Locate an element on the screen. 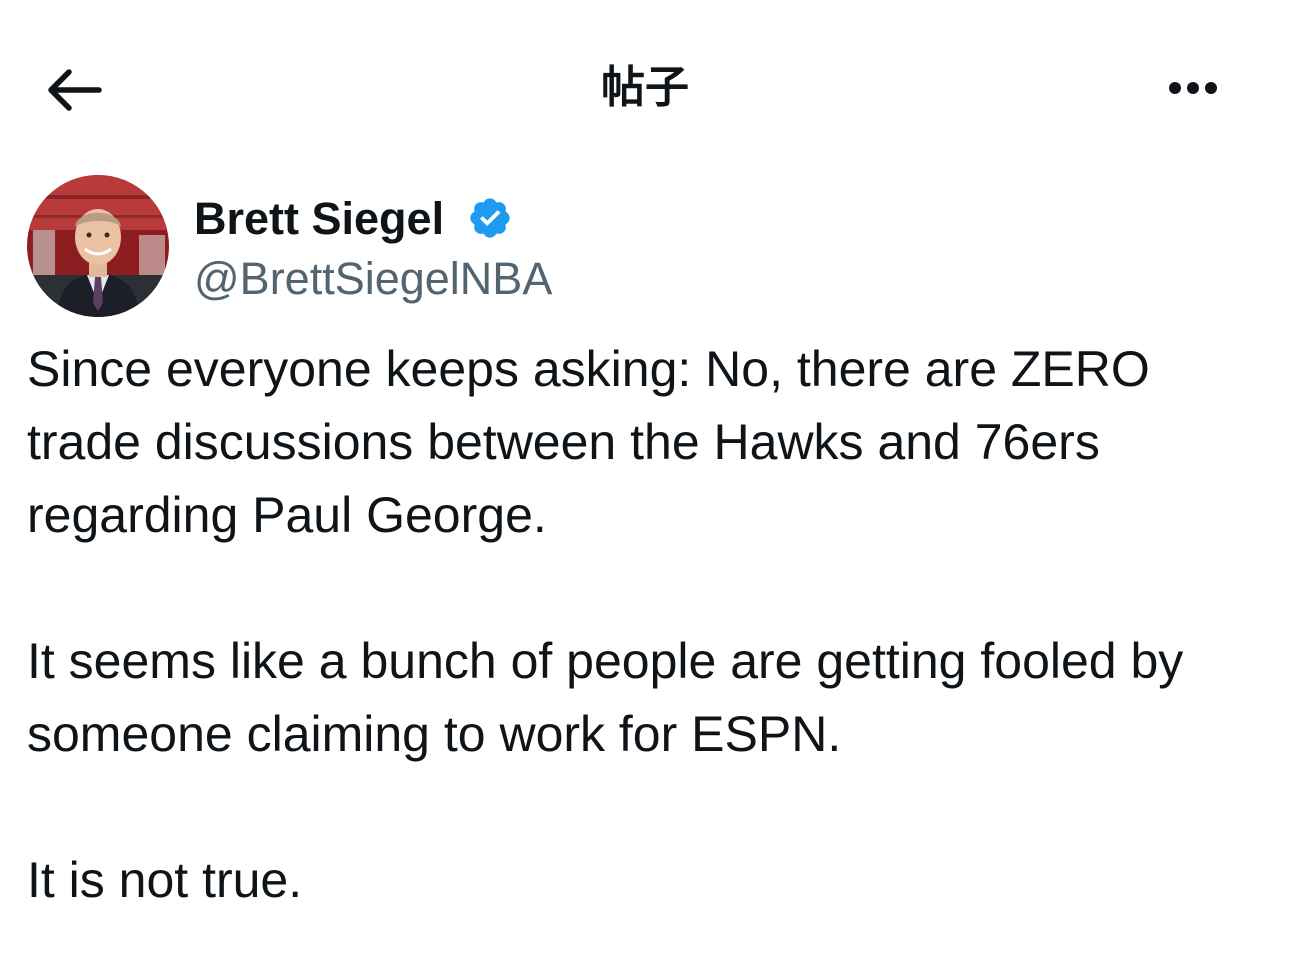 The width and height of the screenshot is (1290, 976). more-horizontal-icon is located at coordinates (1193, 88).